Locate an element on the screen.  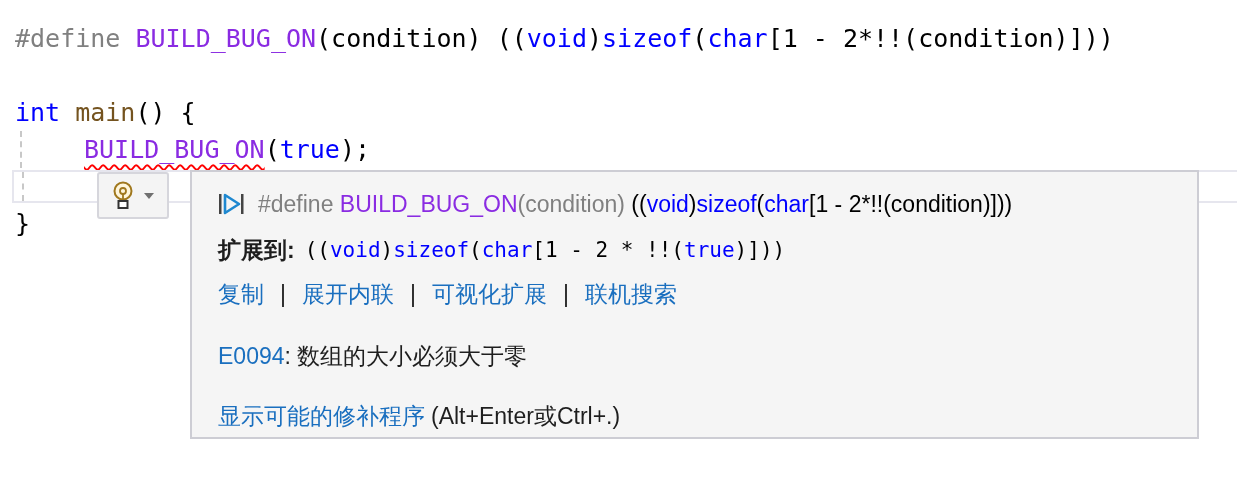
caret-icon is located at coordinates (149, 195).